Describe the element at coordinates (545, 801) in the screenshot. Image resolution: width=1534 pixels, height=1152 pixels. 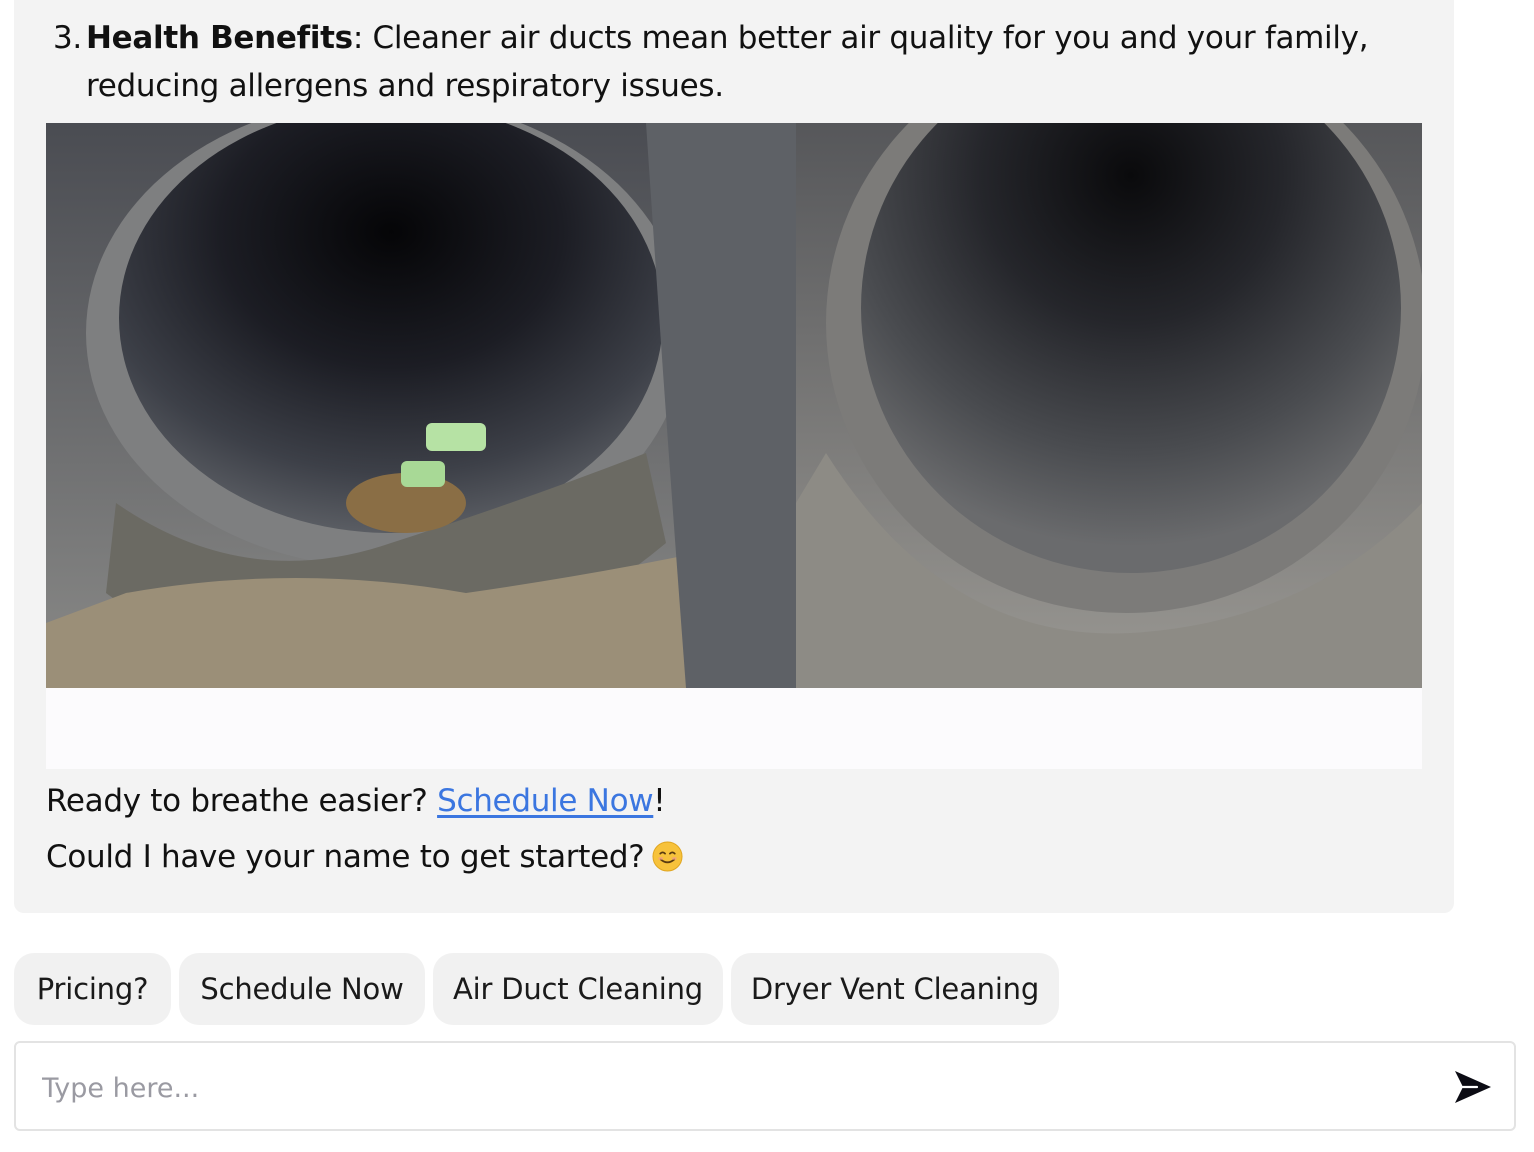
I see `schedule-now-link: Schedule Now` at that location.